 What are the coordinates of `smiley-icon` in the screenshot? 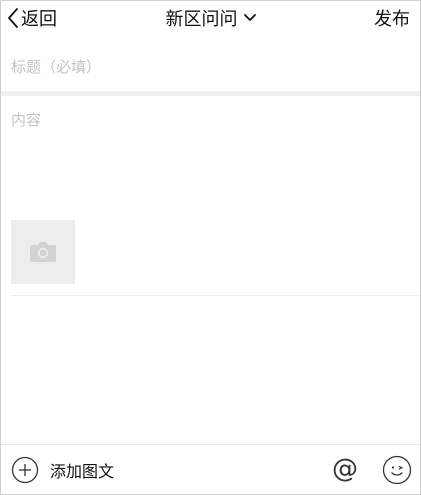 It's located at (397, 470).